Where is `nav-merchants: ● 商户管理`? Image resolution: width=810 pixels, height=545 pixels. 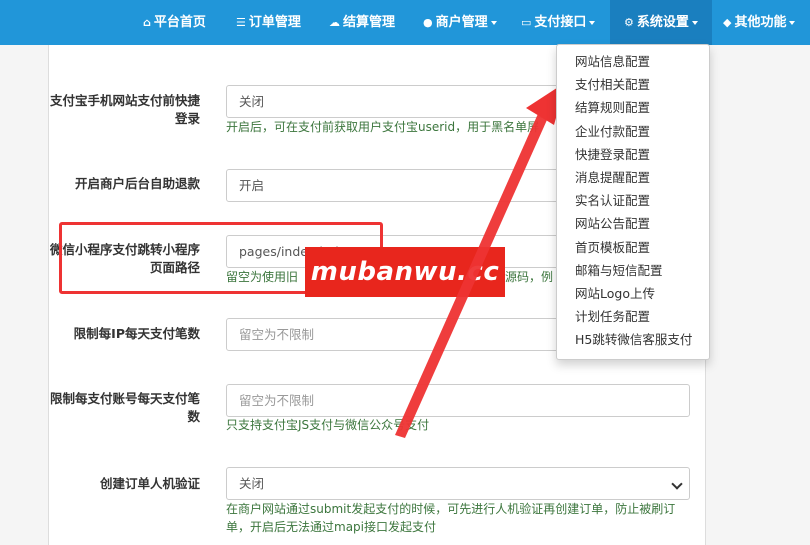 nav-merchants: ● 商户管理 is located at coordinates (460, 22).